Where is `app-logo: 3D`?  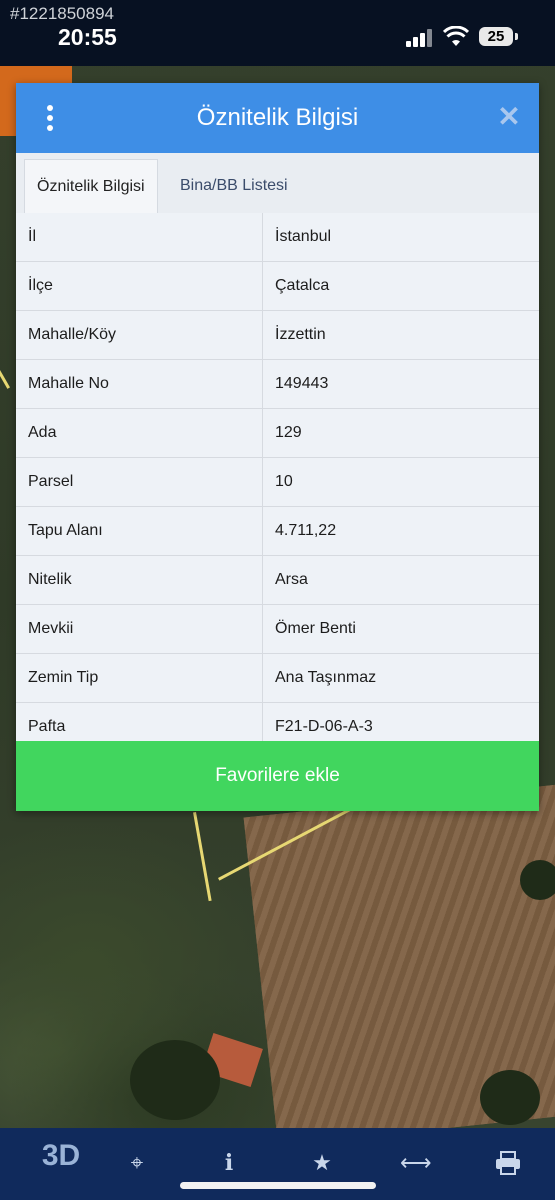
app-logo: 3D is located at coordinates (61, 1155).